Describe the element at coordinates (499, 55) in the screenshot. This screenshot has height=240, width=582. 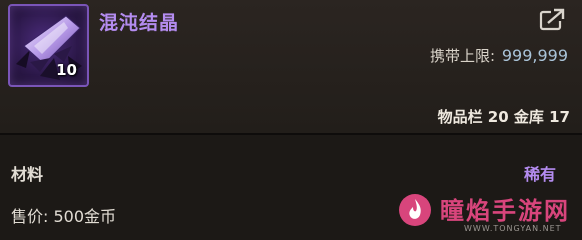
I see `carry-limit-row: 携带上限: 999,999` at that location.